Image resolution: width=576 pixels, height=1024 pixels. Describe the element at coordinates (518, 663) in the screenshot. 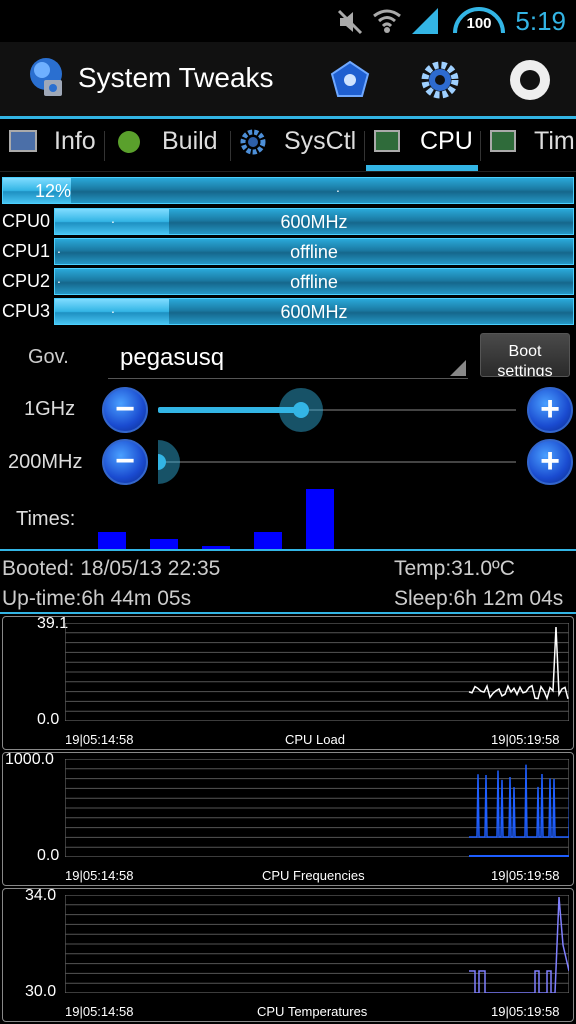

I see `cpu-load-trace` at that location.